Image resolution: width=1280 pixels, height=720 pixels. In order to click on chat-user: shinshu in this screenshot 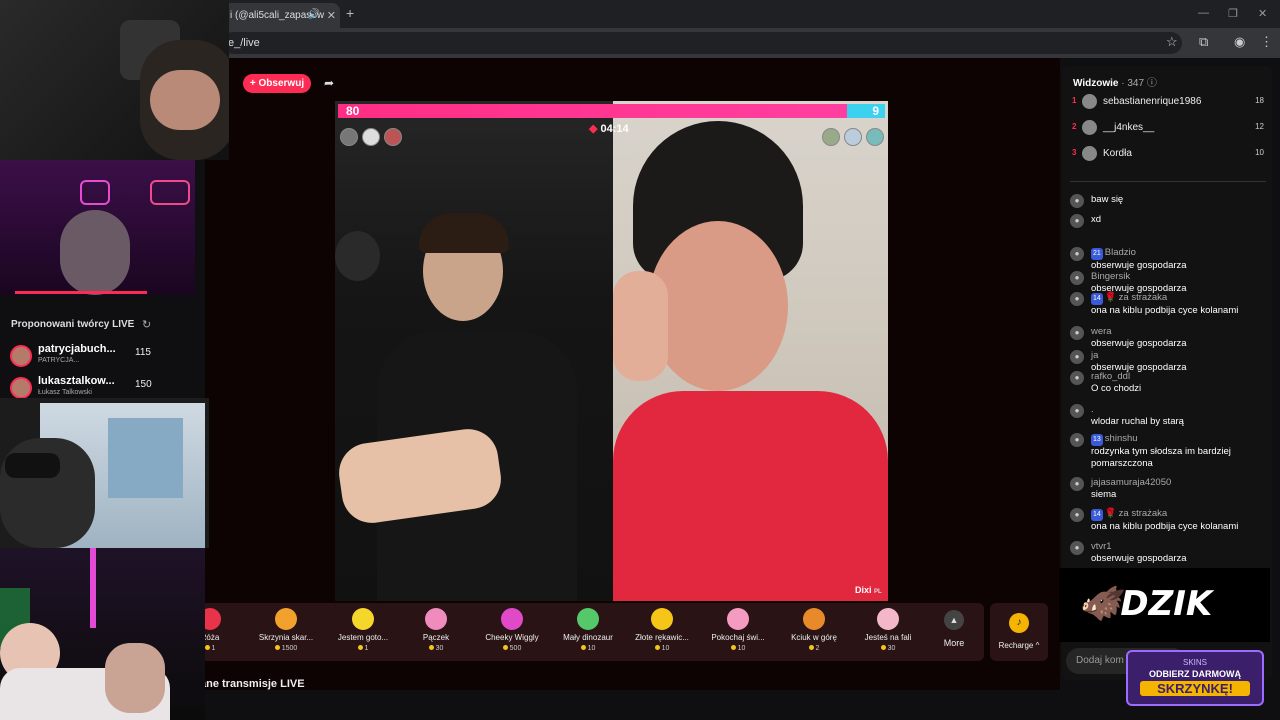, I will do `click(1121, 438)`.